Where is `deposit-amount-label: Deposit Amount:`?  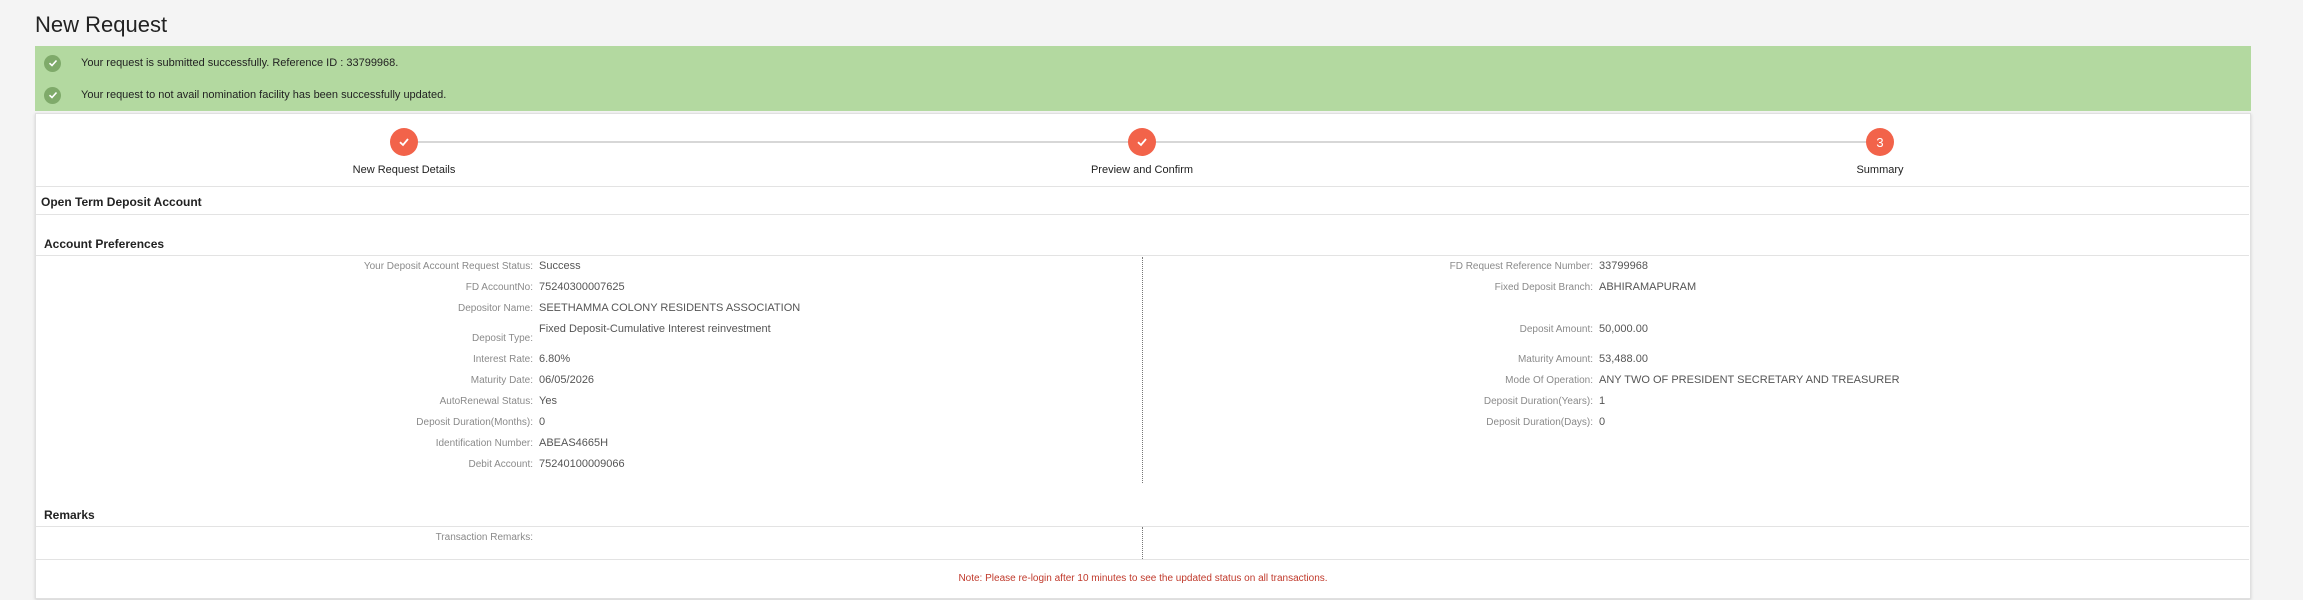
deposit-amount-label: Deposit Amount: is located at coordinates (1556, 329).